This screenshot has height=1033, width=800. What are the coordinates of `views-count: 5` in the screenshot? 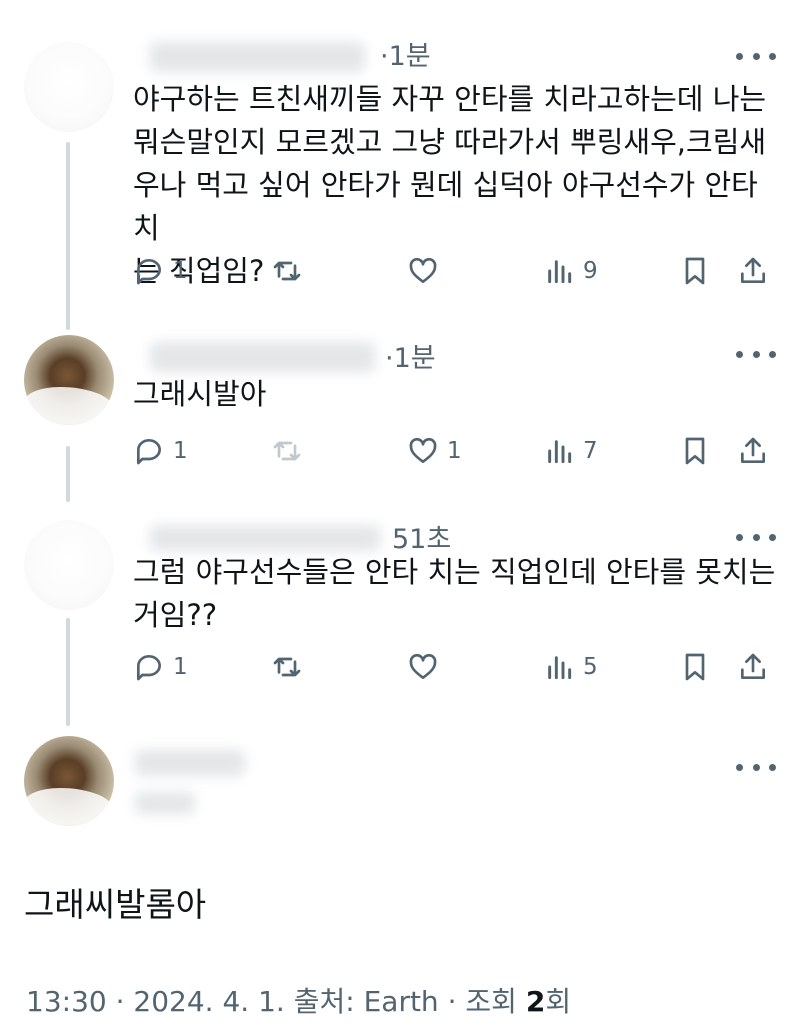 It's located at (590, 667).